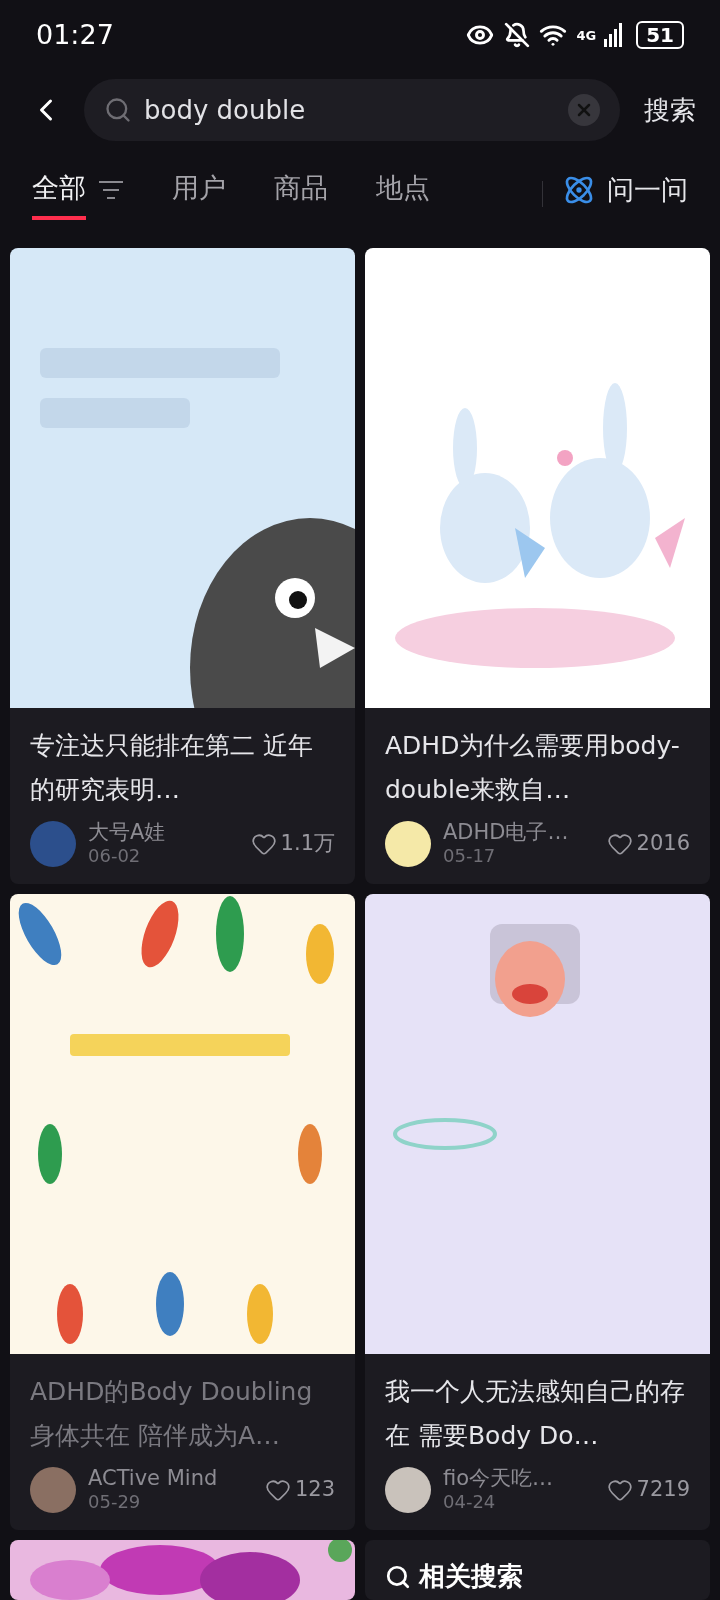 This screenshot has width=720, height=1600. I want to click on post-date: 05-17, so click(470, 856).